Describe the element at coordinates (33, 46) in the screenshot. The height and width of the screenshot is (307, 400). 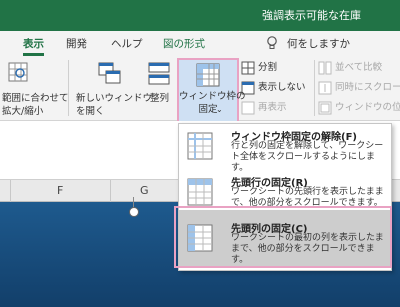
I see `tab-view: 表示` at that location.